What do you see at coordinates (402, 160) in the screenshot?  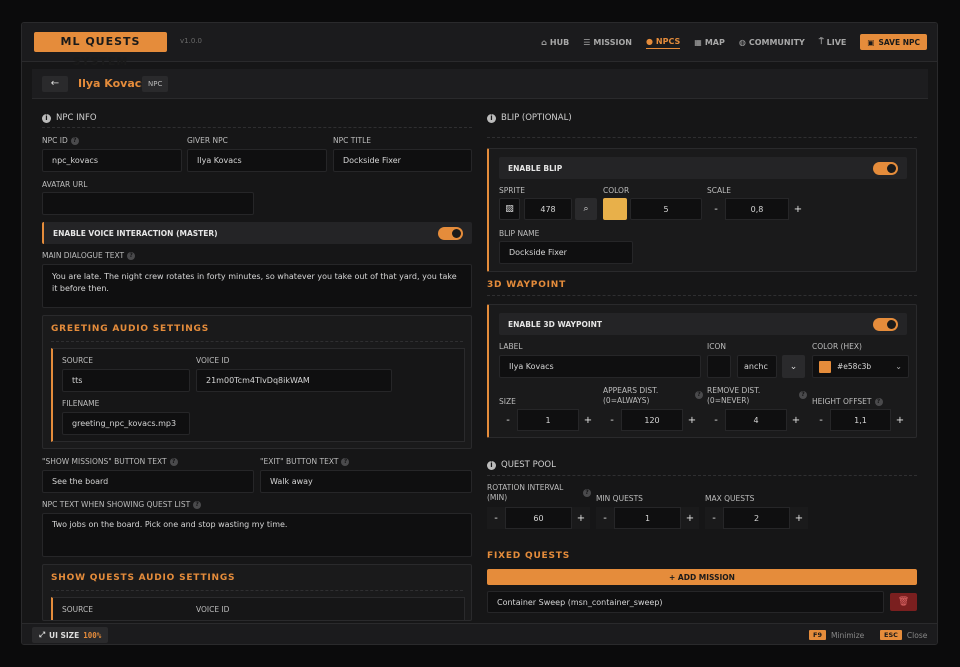 I see `npc-title-input: Dockside Fixer` at bounding box center [402, 160].